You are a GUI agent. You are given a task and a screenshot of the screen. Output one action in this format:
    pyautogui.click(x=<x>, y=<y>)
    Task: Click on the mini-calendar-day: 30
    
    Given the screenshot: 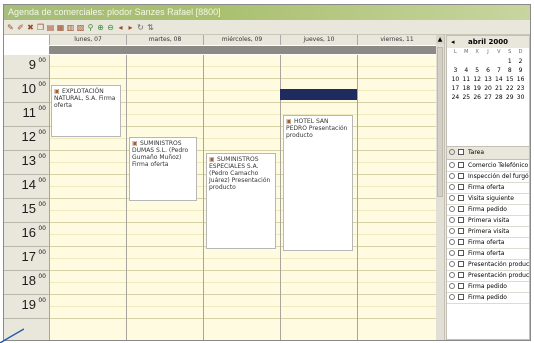 What is the action you would take?
    pyautogui.click(x=520, y=98)
    